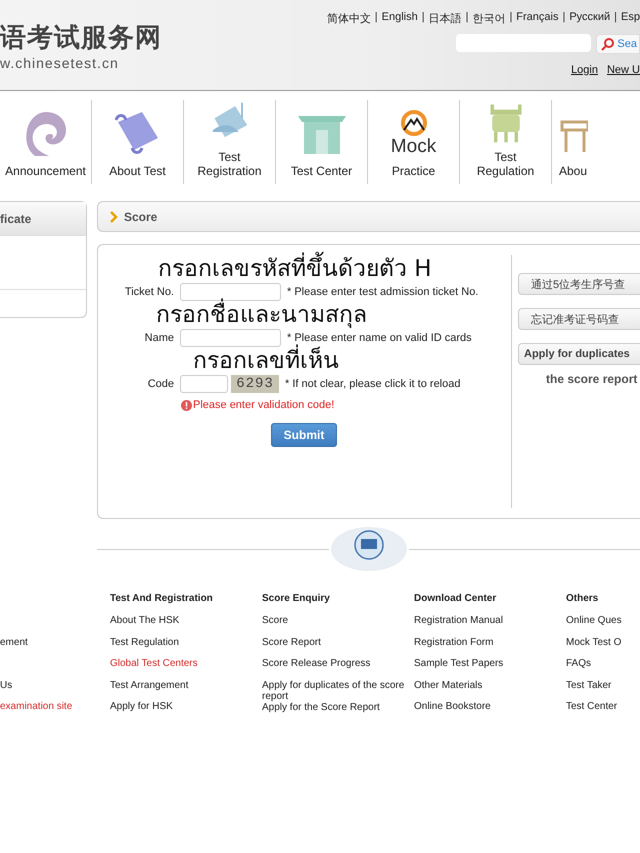 The image size is (640, 853). I want to click on field-hint: * Please enter test admission ticket No., so click(382, 292).